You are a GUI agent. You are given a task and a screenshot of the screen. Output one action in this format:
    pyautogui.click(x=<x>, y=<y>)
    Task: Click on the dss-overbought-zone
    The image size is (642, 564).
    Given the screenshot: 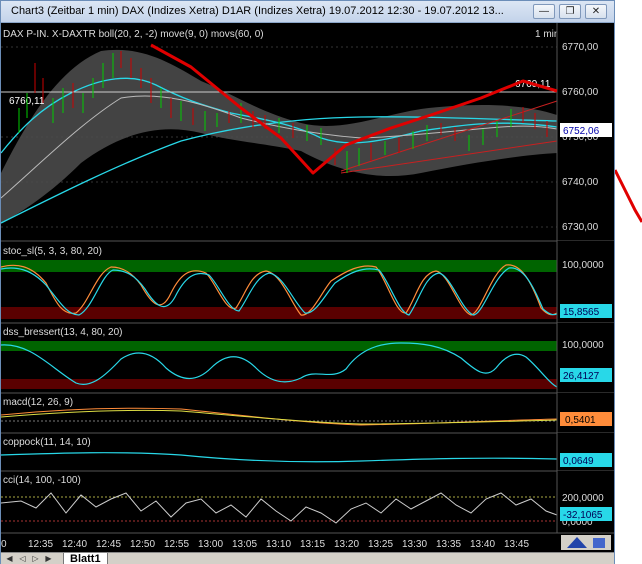 What is the action you would take?
    pyautogui.click(x=279, y=346)
    